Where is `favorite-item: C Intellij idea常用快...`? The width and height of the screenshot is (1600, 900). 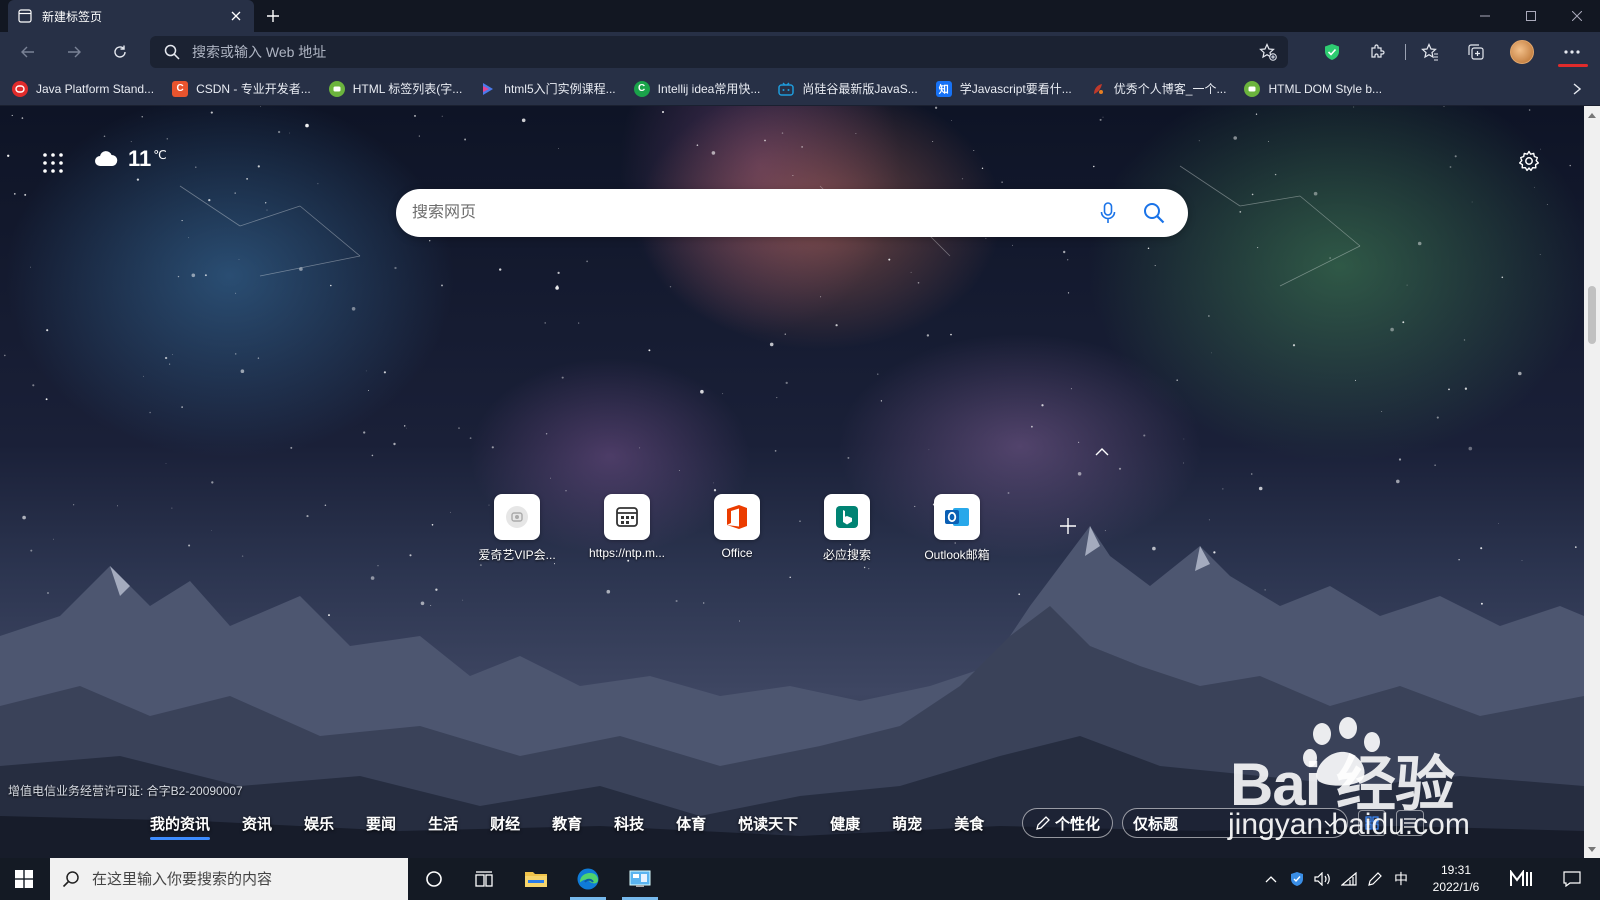
favorite-item: C Intellij idea常用快... is located at coordinates (696, 89).